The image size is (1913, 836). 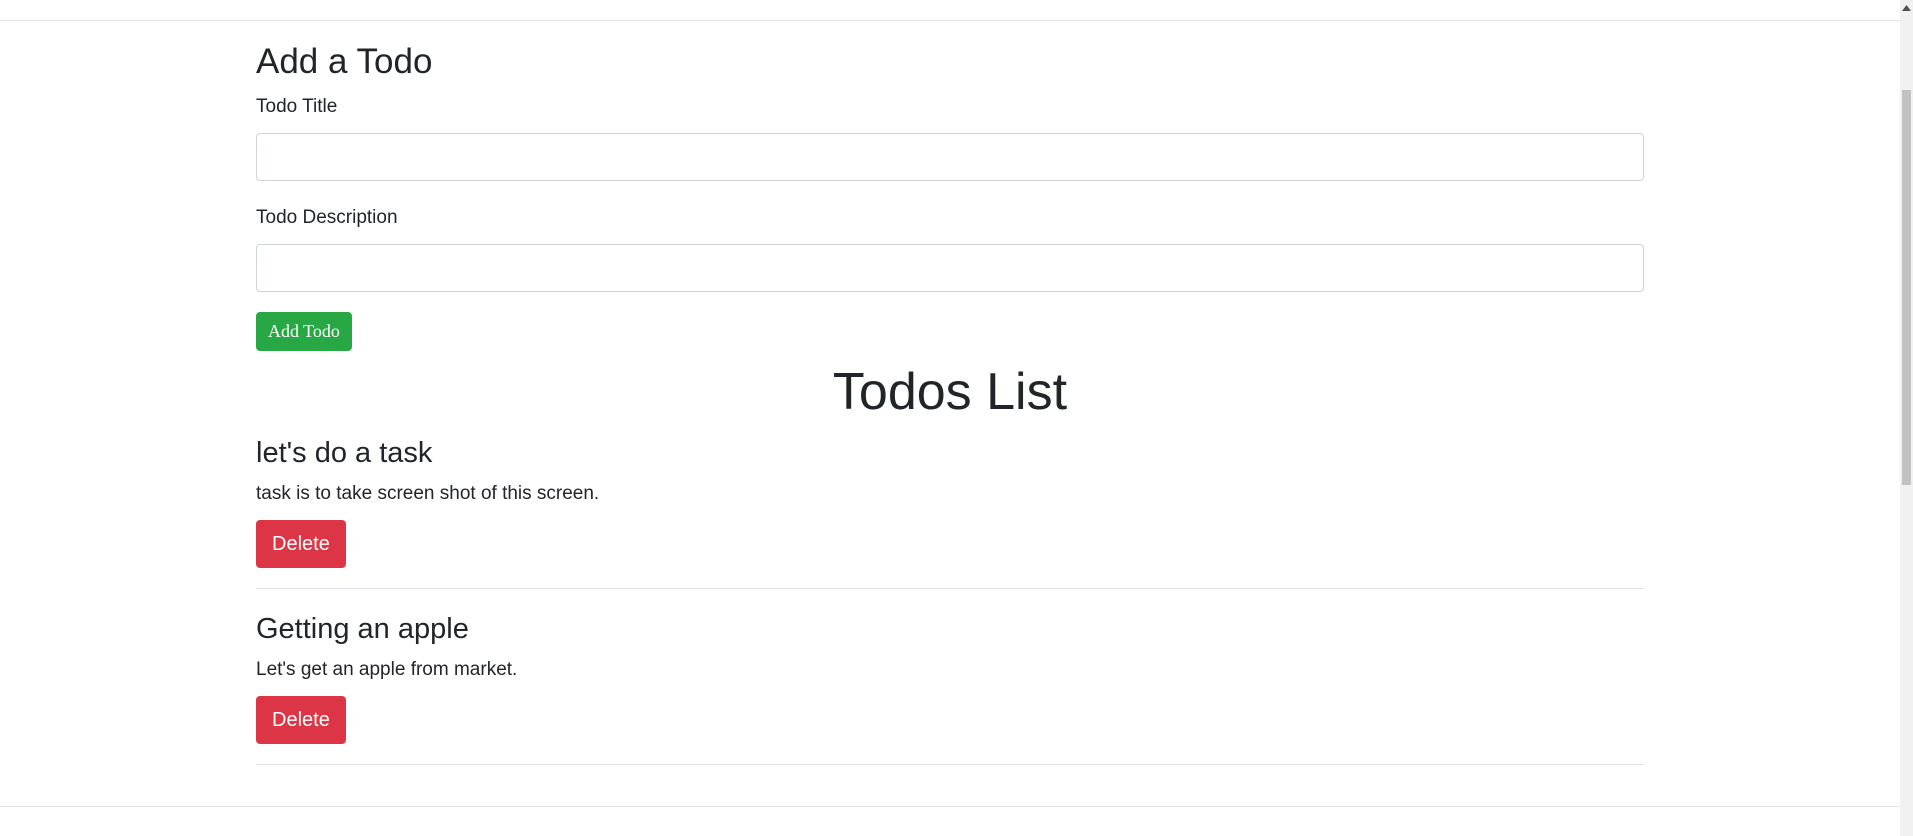 I want to click on todo-title-input, so click(x=950, y=157).